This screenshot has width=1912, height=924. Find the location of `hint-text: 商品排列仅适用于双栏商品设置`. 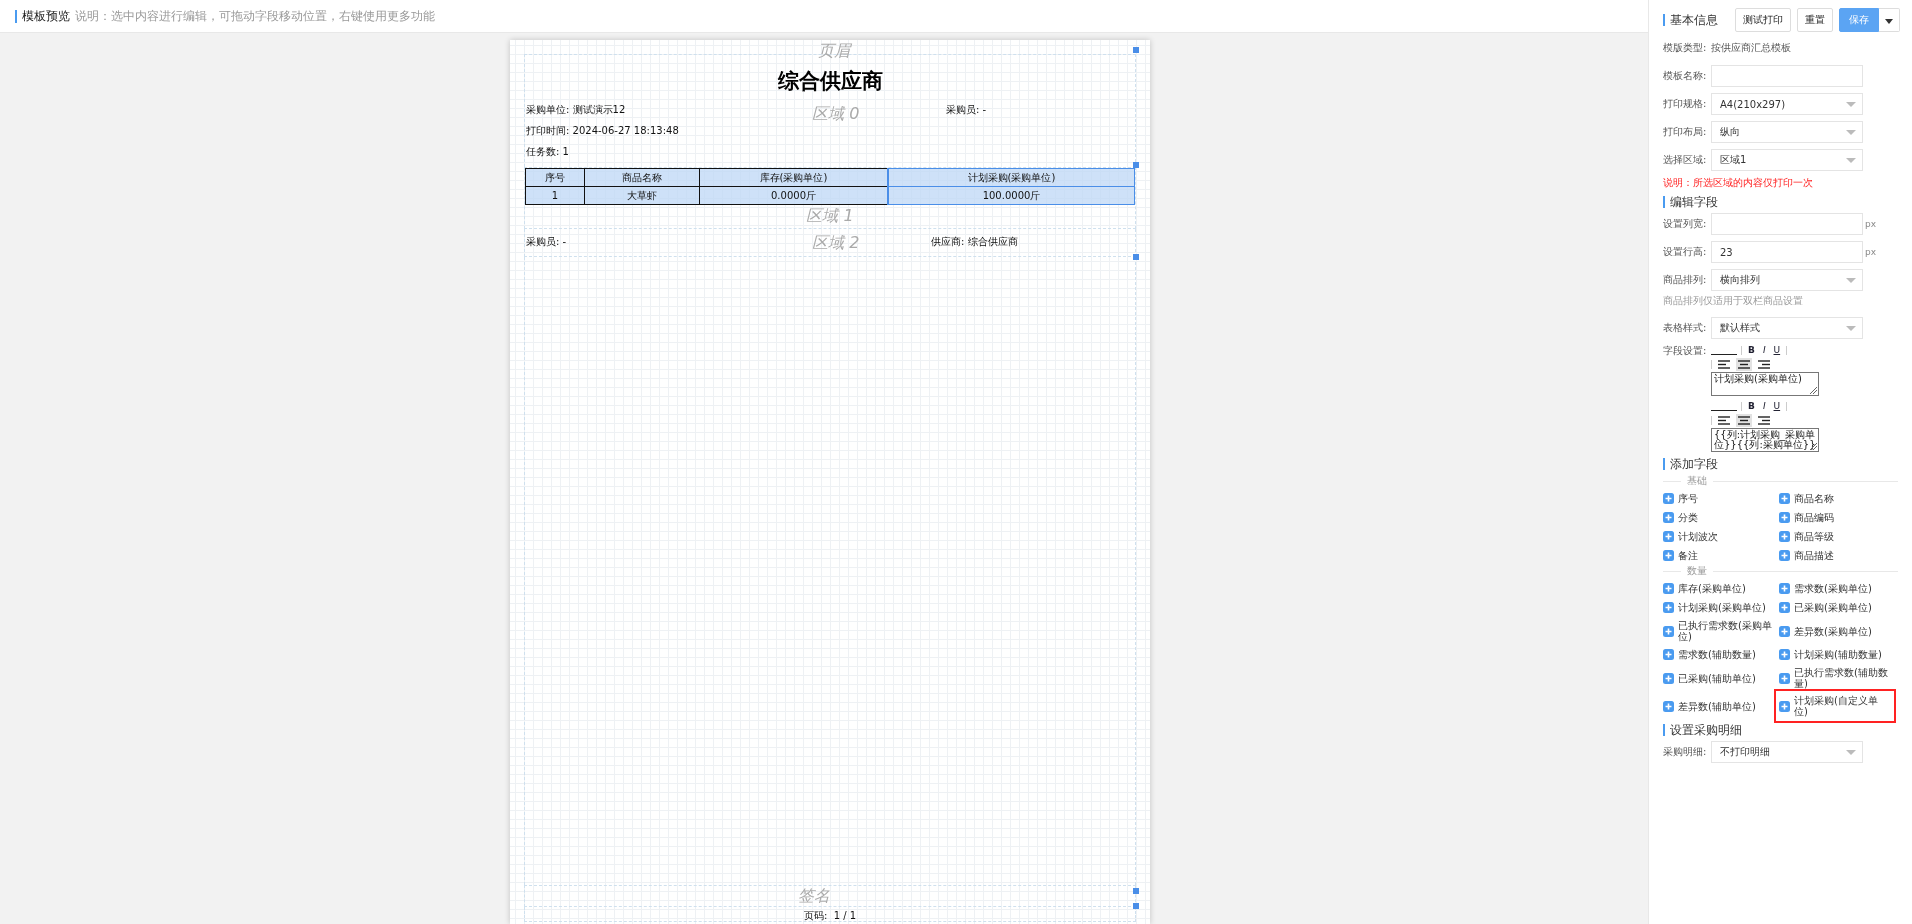

hint-text: 商品排列仅适用于双栏商品设置 is located at coordinates (1733, 301).